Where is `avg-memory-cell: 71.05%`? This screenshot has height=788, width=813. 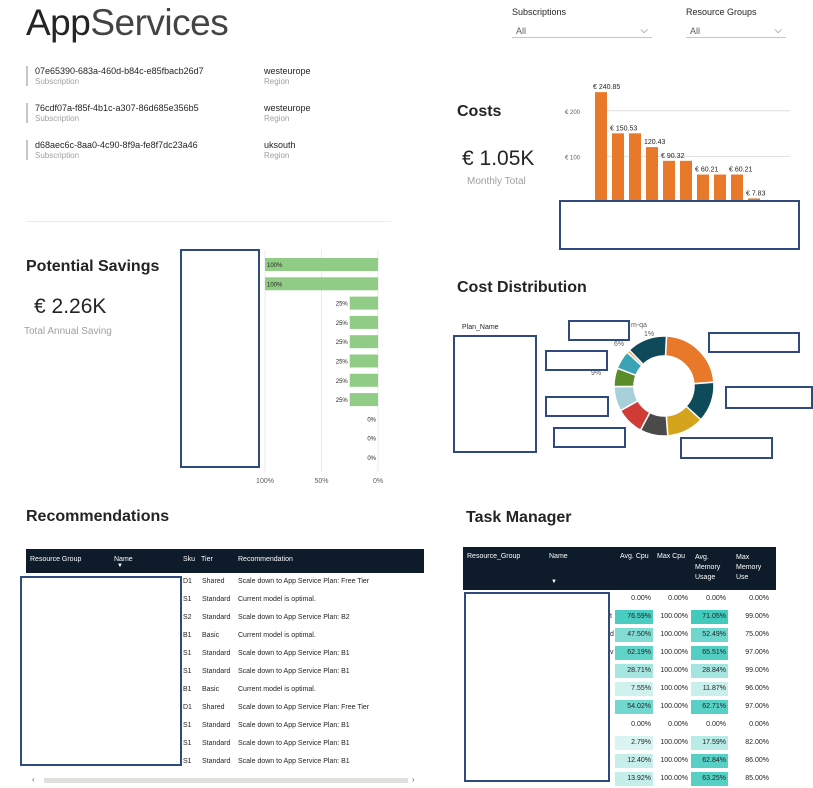 avg-memory-cell: 71.05% is located at coordinates (709, 617).